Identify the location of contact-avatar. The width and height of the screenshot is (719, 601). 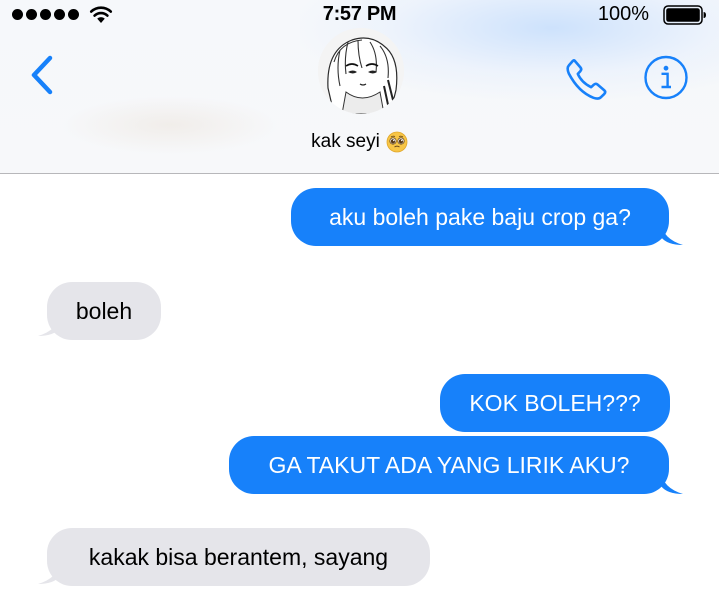
(361, 71).